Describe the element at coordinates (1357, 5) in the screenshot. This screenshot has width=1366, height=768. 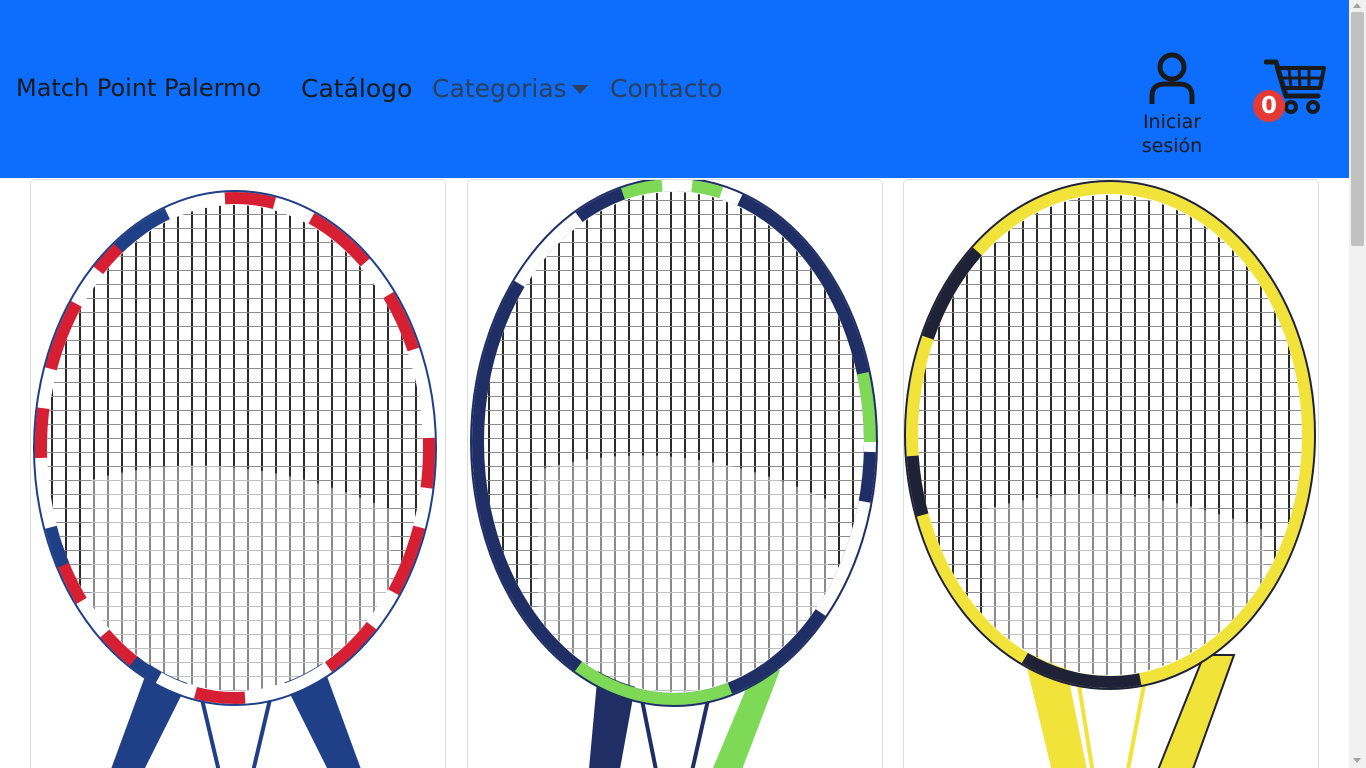
I see `scroll-up-arrow-icon` at that location.